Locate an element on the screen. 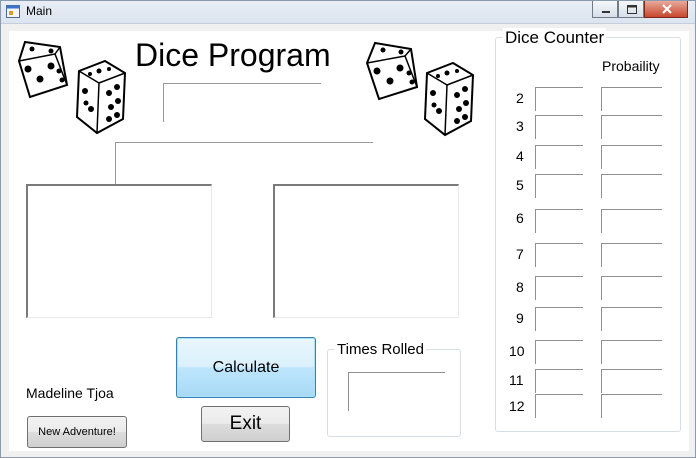 This screenshot has height=458, width=696. close-button is located at coordinates (666, 9).